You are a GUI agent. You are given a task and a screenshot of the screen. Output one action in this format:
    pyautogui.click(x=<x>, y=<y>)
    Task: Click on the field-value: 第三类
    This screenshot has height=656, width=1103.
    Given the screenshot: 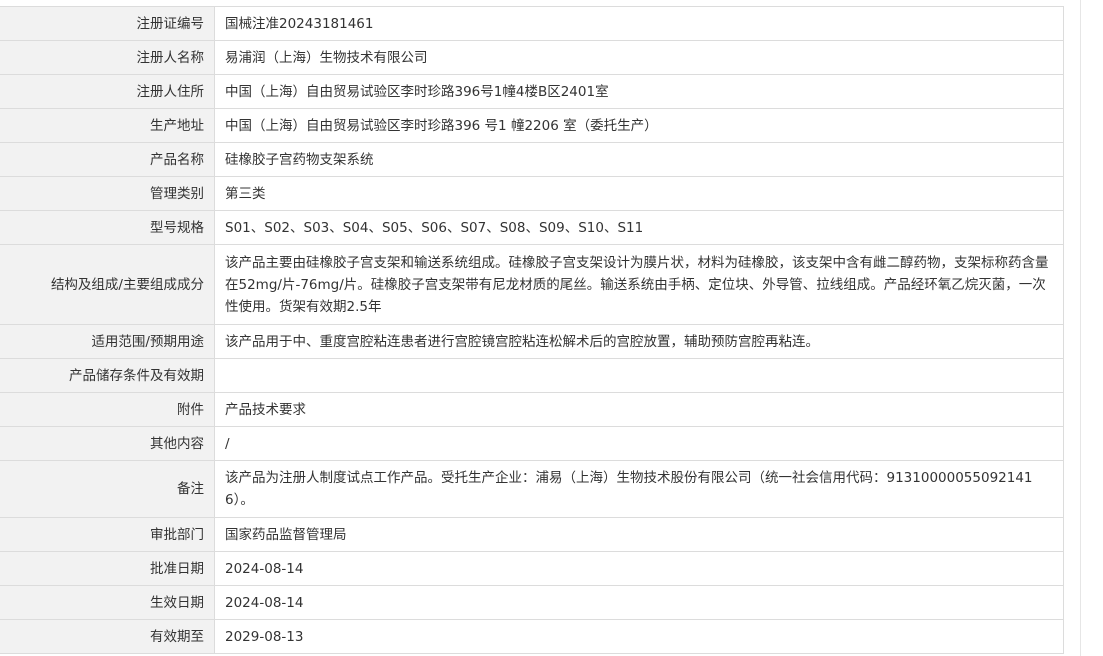 What is the action you would take?
    pyautogui.click(x=639, y=193)
    